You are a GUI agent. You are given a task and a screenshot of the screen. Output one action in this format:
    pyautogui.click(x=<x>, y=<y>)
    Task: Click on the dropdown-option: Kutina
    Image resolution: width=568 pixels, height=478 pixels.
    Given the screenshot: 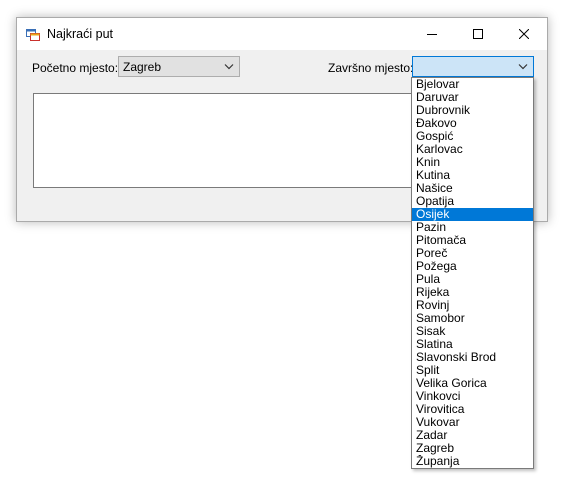 What is the action you would take?
    pyautogui.click(x=472, y=175)
    